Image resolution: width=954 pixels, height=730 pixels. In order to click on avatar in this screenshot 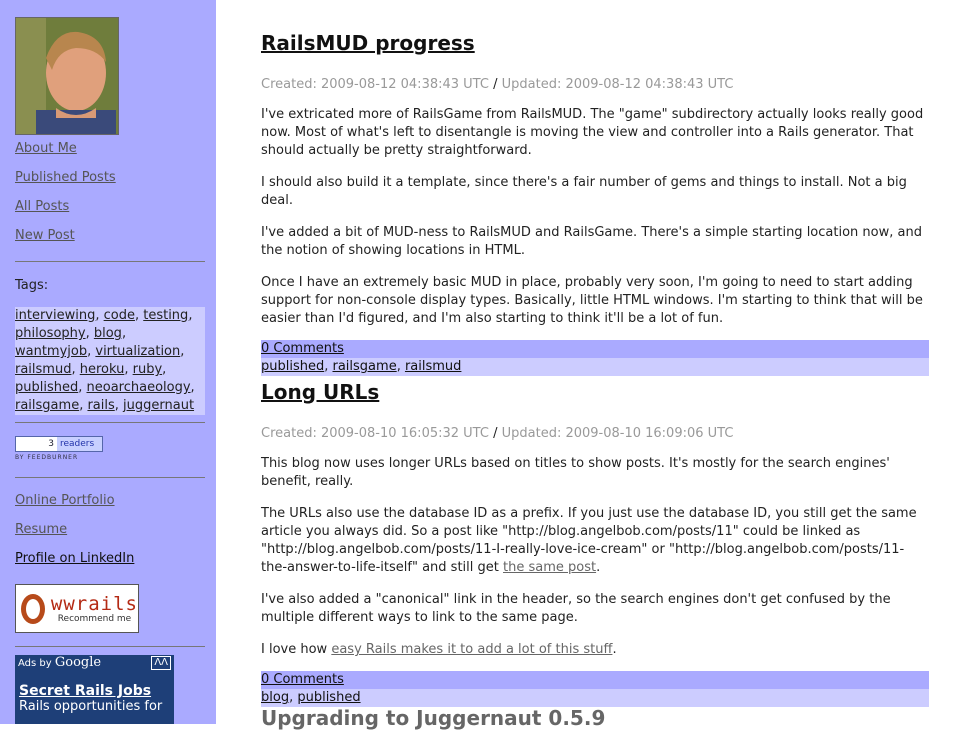, I will do `click(67, 76)`.